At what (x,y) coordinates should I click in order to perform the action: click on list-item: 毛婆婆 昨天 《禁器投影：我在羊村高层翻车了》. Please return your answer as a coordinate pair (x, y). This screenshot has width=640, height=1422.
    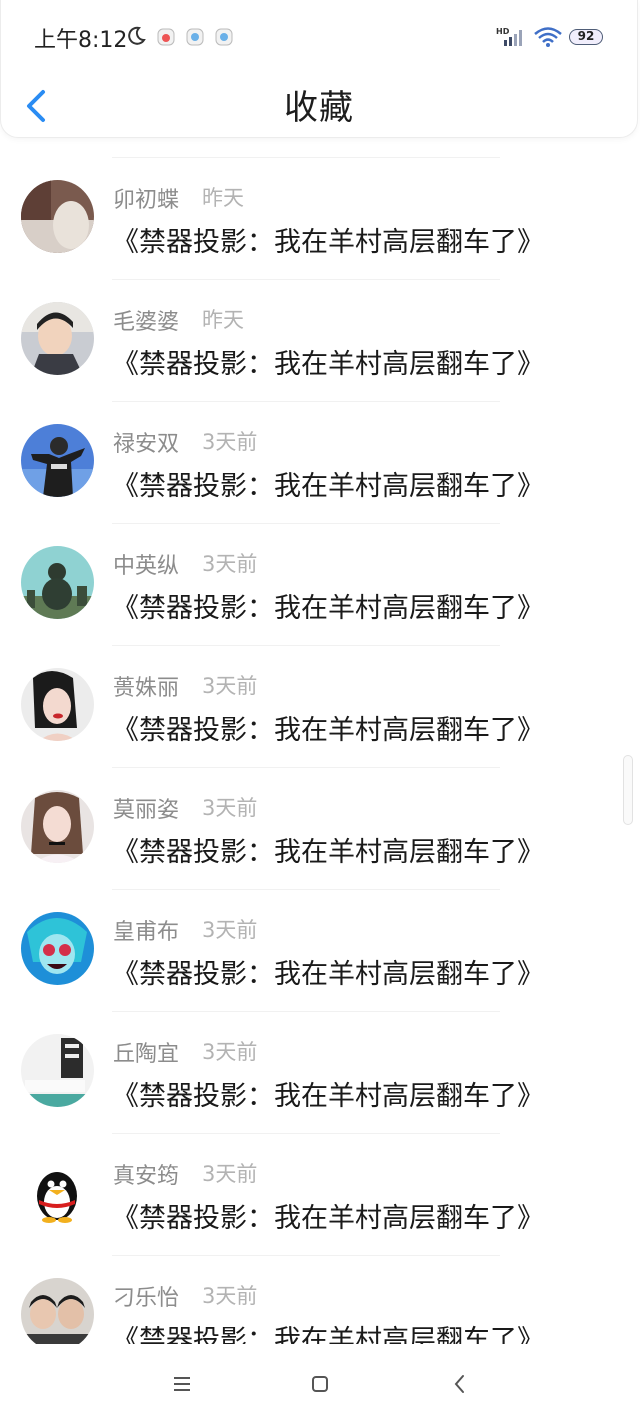
    Looking at the image, I should click on (282, 340).